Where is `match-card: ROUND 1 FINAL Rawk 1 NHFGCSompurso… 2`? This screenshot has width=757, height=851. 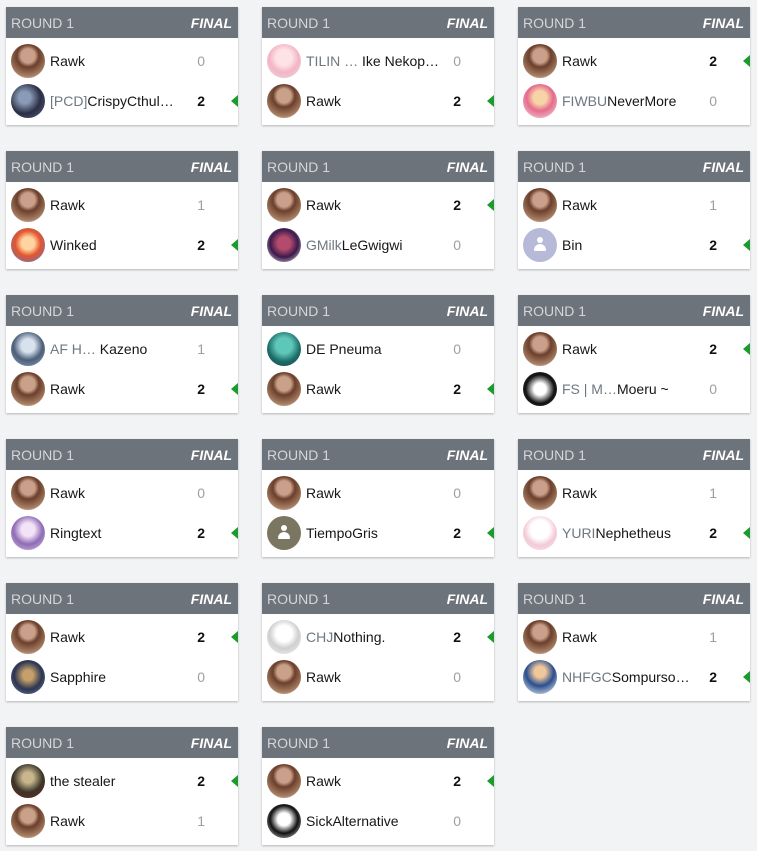 match-card: ROUND 1 FINAL Rawk 1 NHFGCSompurso… 2 is located at coordinates (634, 642).